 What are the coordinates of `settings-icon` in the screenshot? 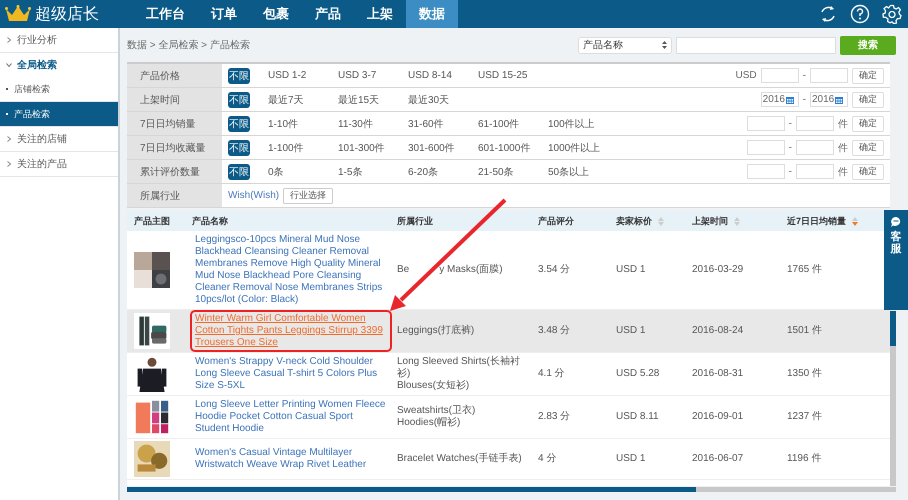 It's located at (892, 14).